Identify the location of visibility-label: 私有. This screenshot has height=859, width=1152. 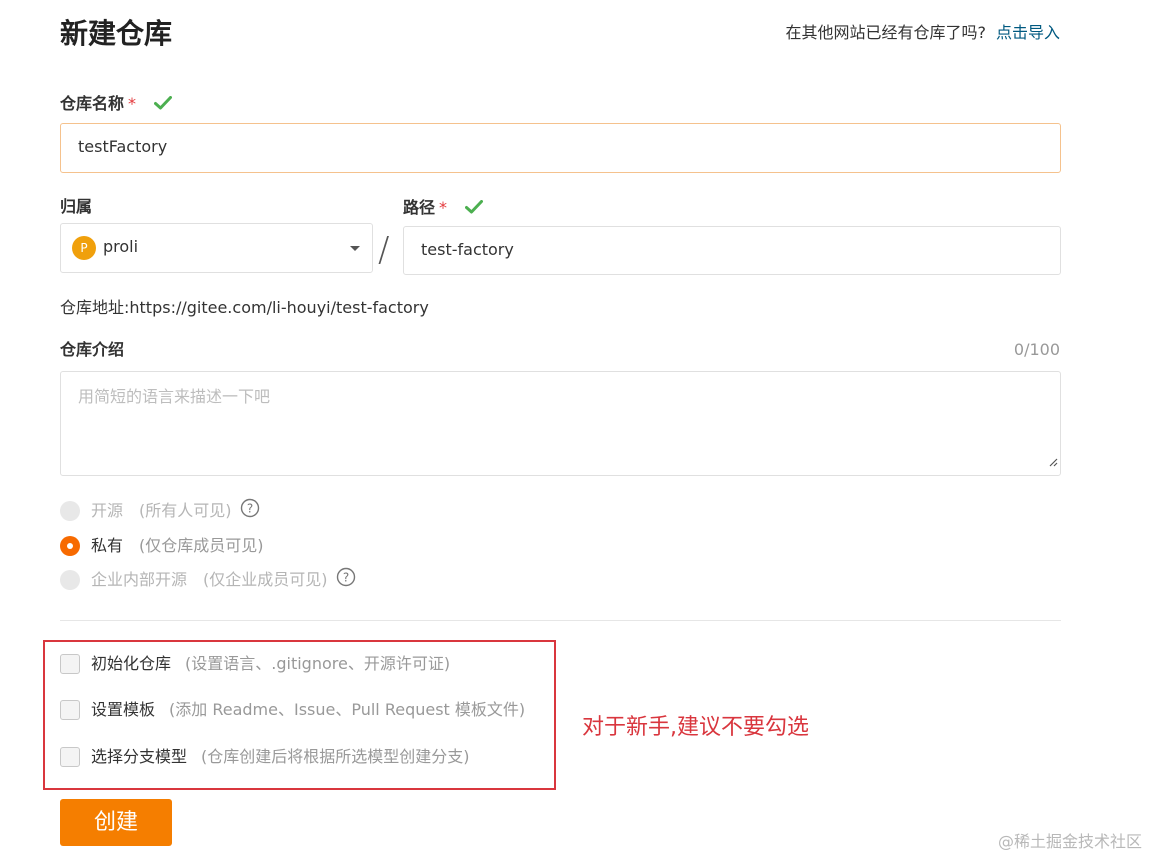
(107, 545).